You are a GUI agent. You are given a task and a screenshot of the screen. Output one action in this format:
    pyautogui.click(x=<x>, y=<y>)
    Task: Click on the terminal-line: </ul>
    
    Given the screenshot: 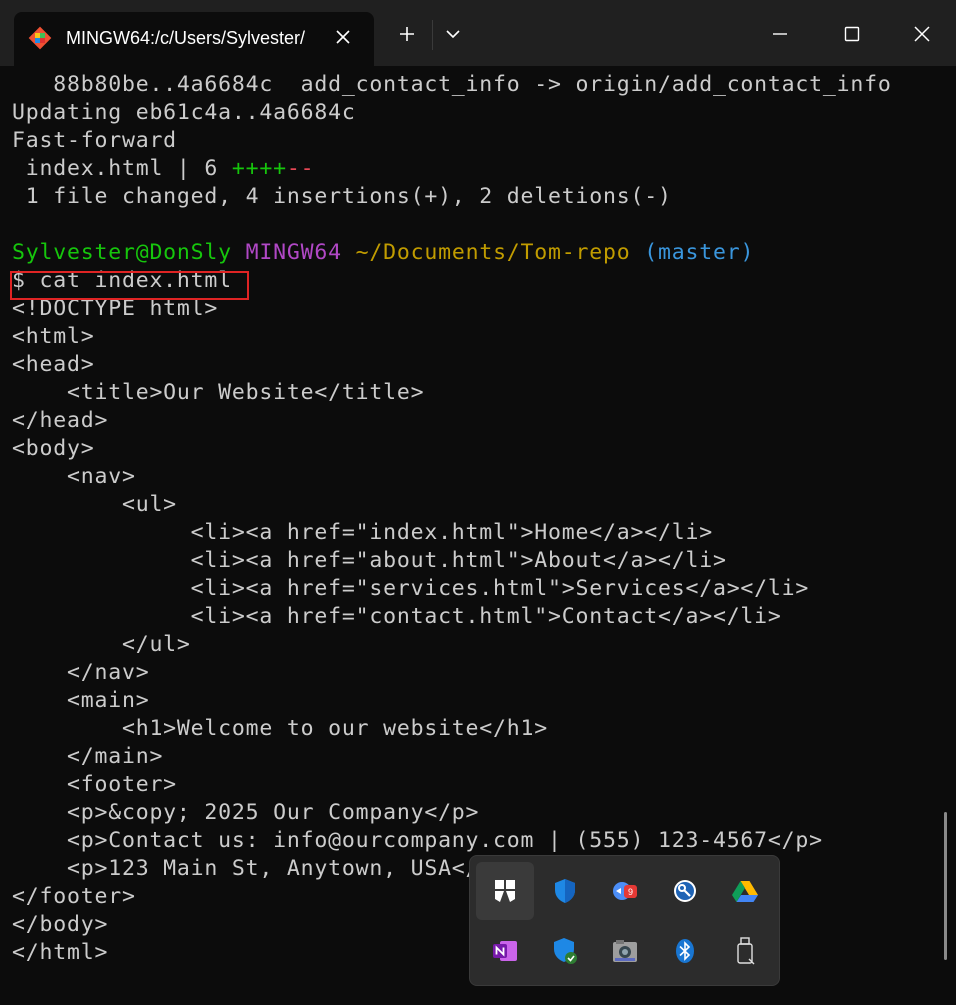 What is the action you would take?
    pyautogui.click(x=101, y=644)
    